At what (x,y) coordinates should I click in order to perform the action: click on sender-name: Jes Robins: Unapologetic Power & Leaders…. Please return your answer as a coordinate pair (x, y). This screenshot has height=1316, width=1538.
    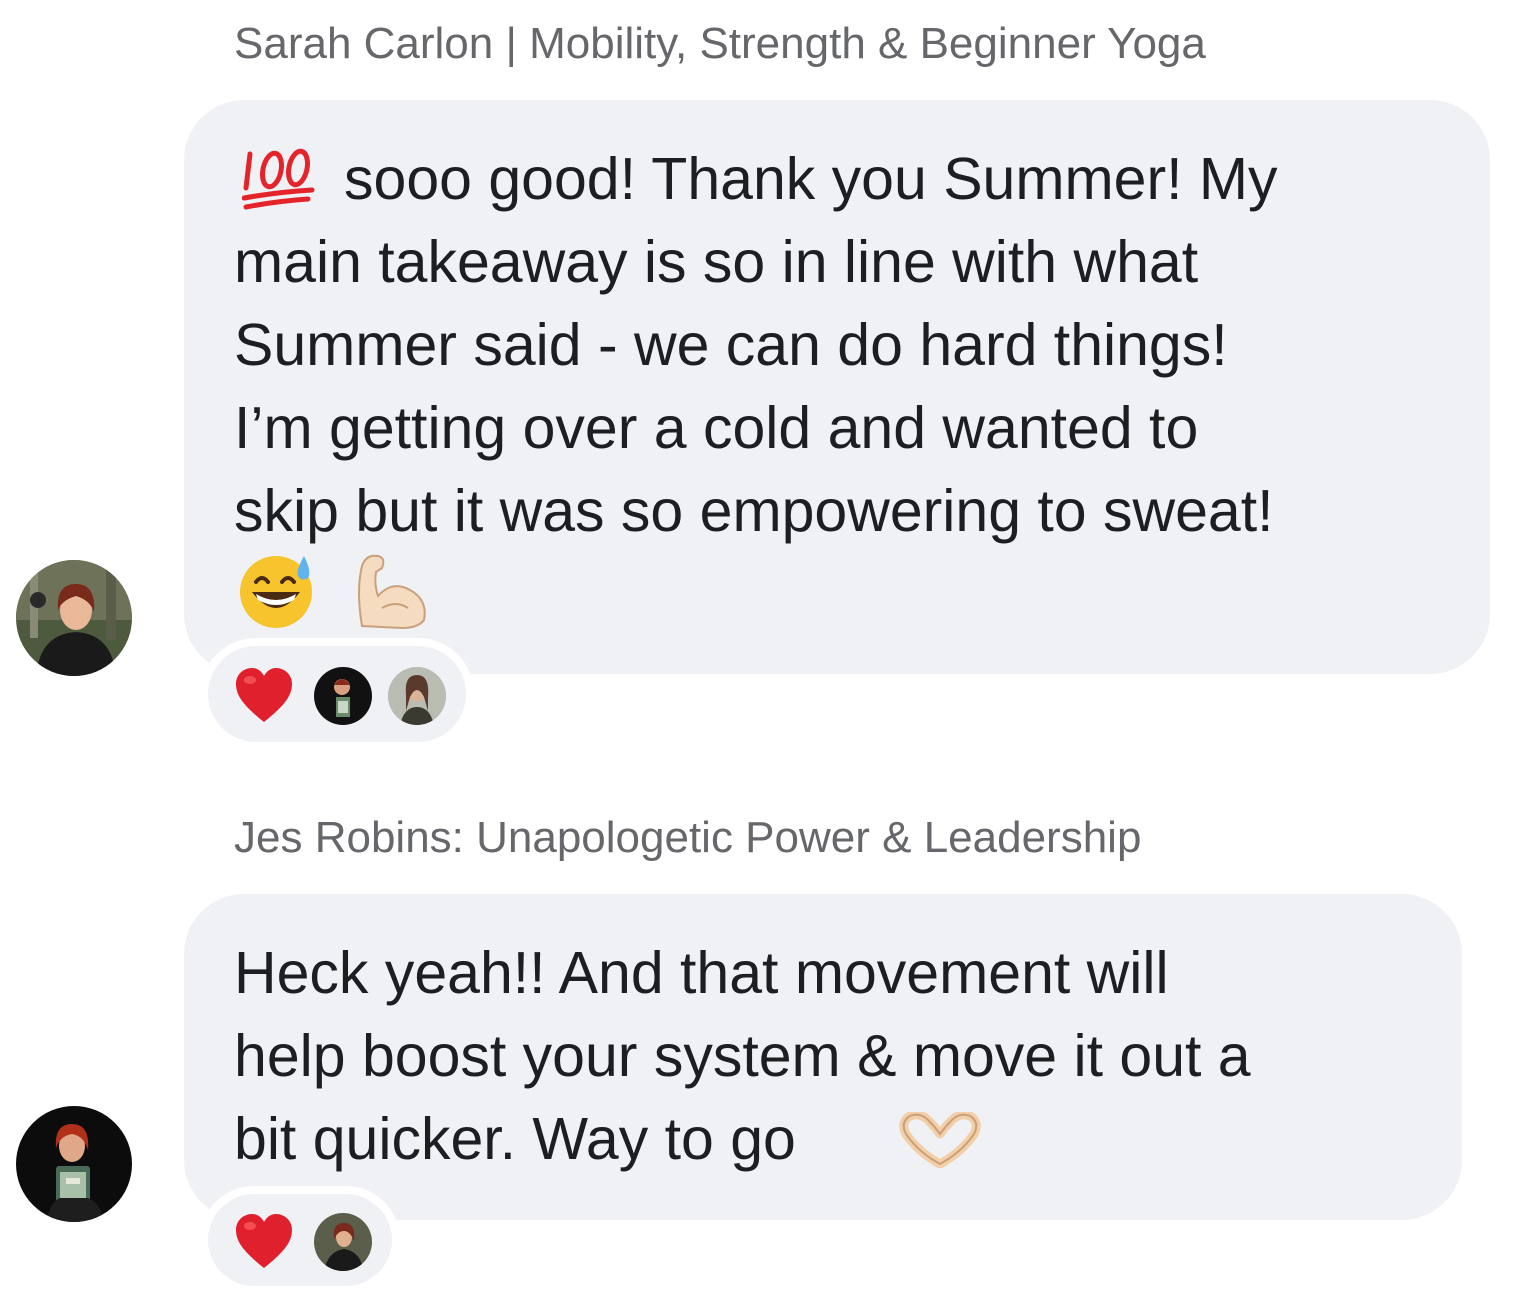
    Looking at the image, I should click on (687, 838).